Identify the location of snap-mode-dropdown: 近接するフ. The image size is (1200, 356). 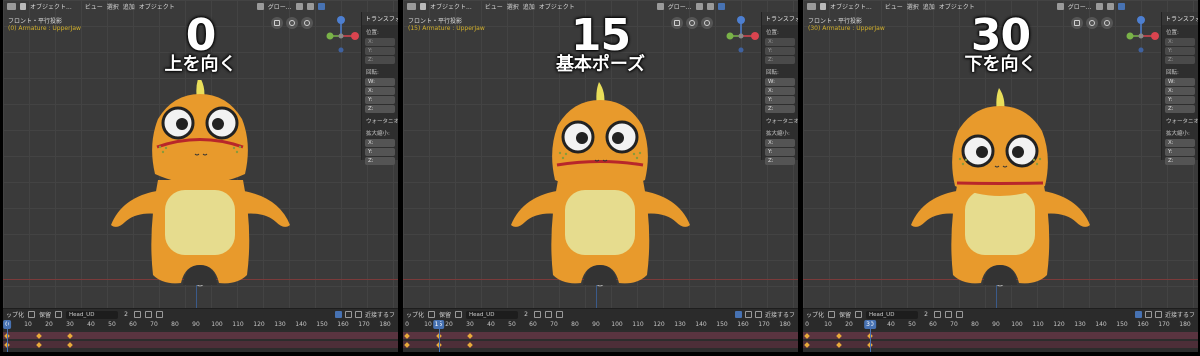
(1180, 314).